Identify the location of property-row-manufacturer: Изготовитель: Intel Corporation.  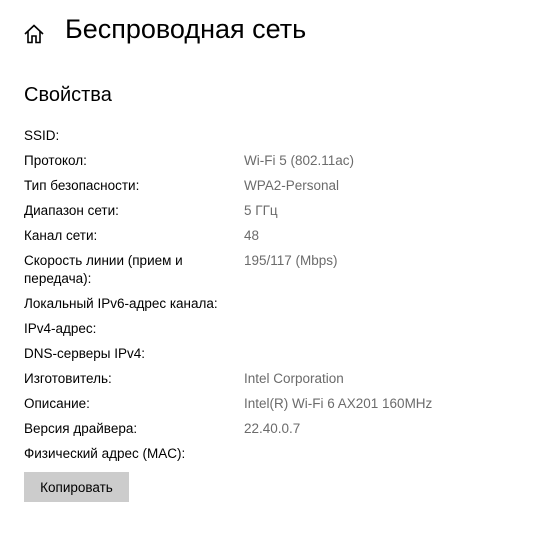
(274, 379).